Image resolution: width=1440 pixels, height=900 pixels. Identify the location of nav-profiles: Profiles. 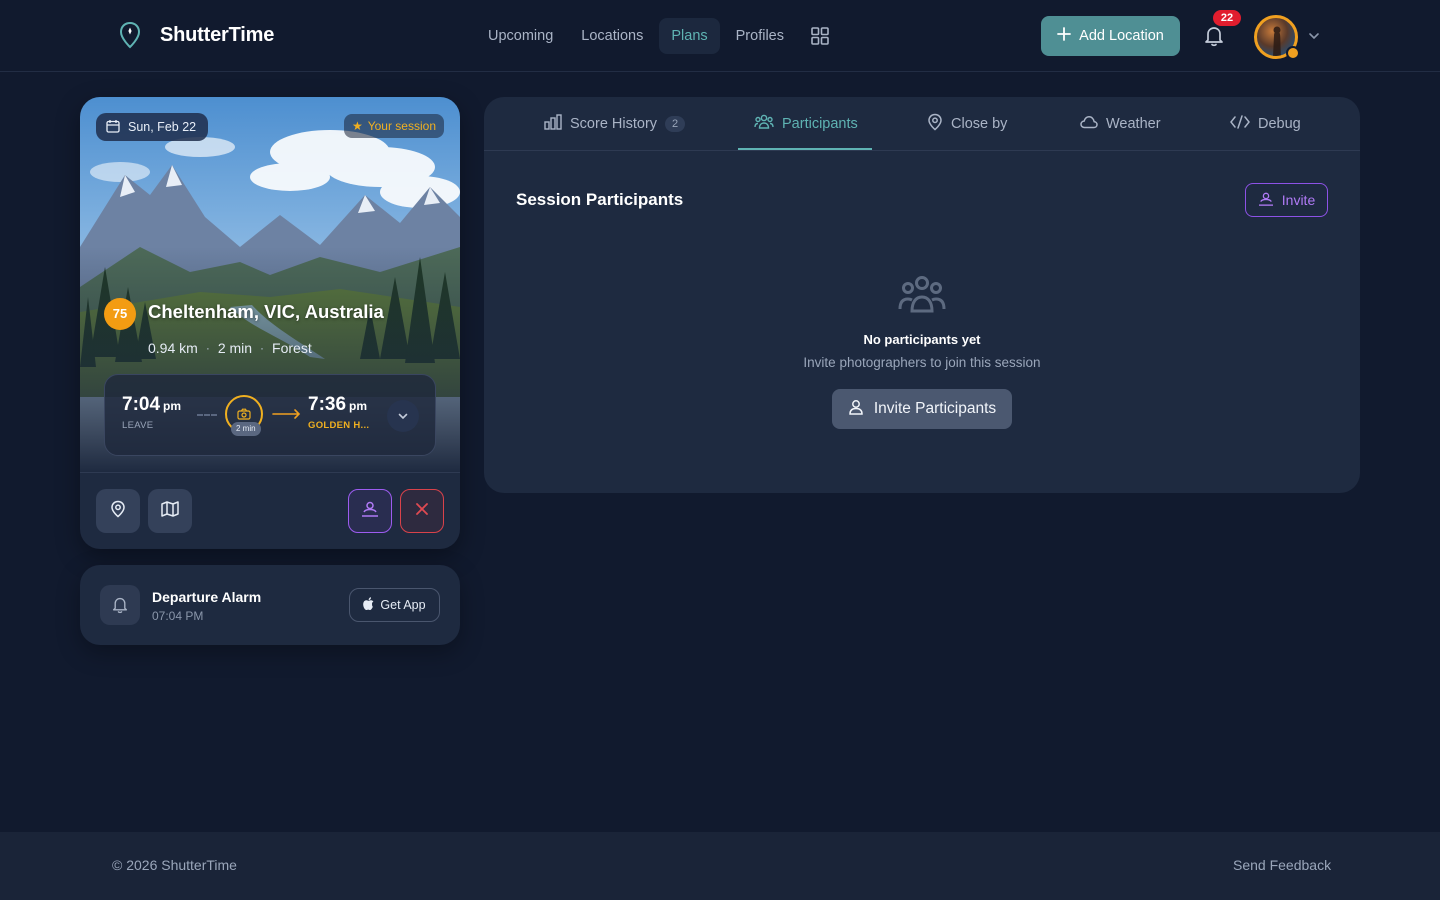
(760, 36).